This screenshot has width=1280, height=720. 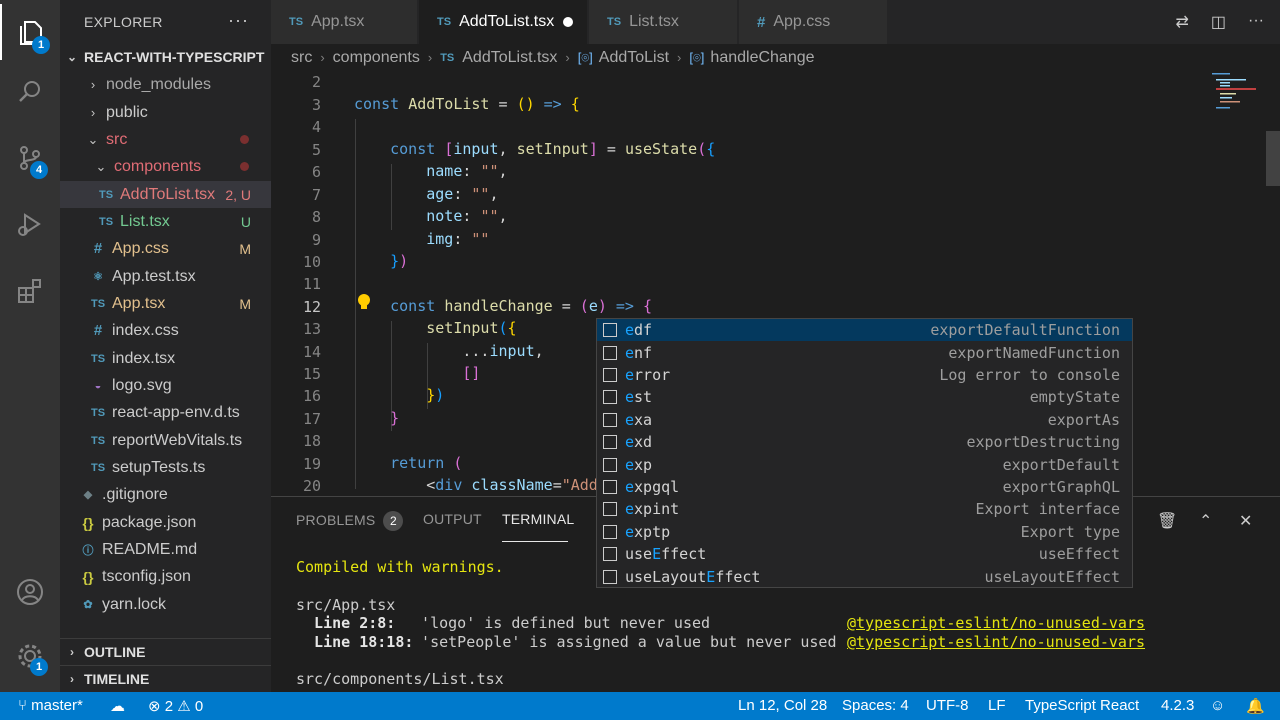 What do you see at coordinates (88, 550) in the screenshot?
I see `info-file-icon: ⓘ` at bounding box center [88, 550].